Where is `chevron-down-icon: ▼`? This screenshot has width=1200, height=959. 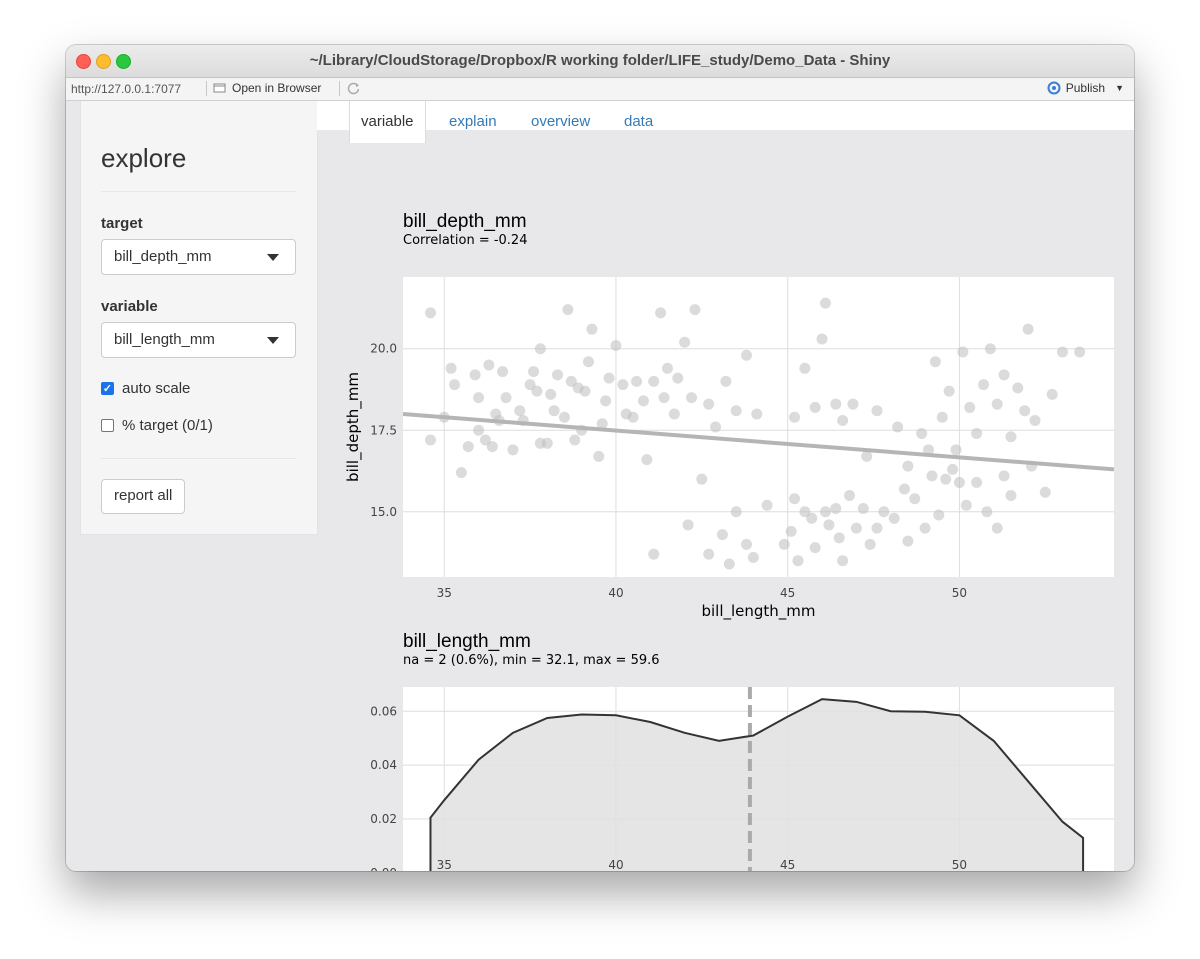
chevron-down-icon: ▼ is located at coordinates (1119, 88).